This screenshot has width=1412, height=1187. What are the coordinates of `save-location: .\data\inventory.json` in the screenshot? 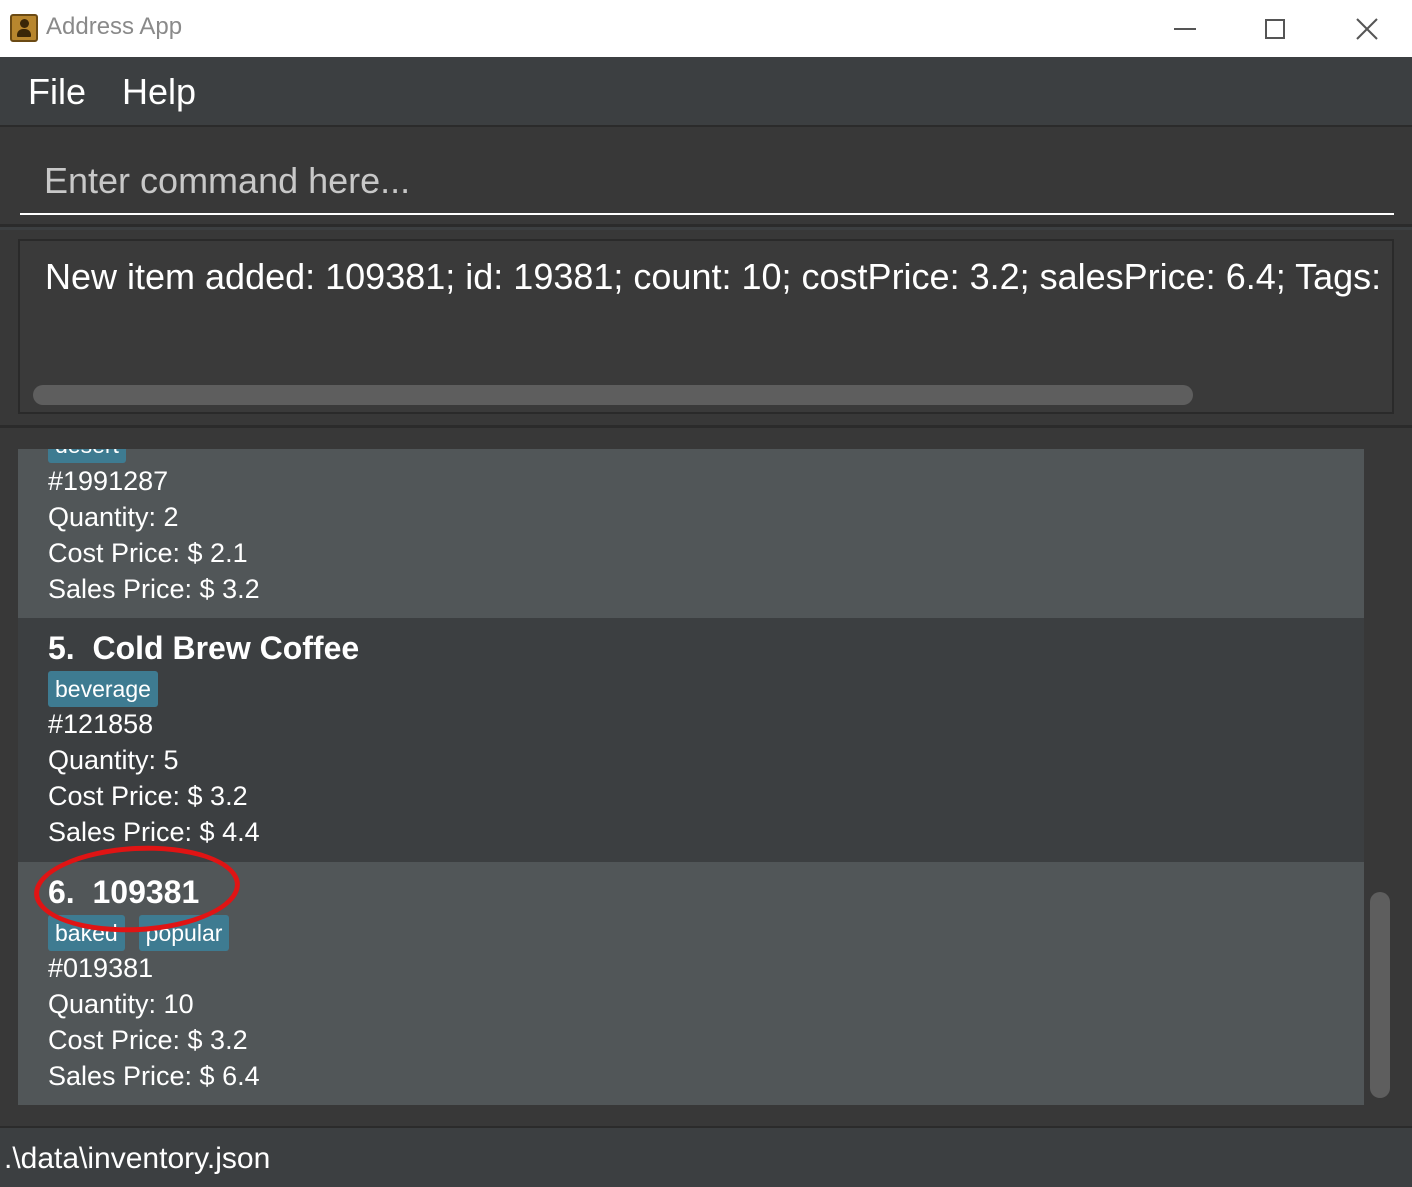 It's located at (137, 1158).